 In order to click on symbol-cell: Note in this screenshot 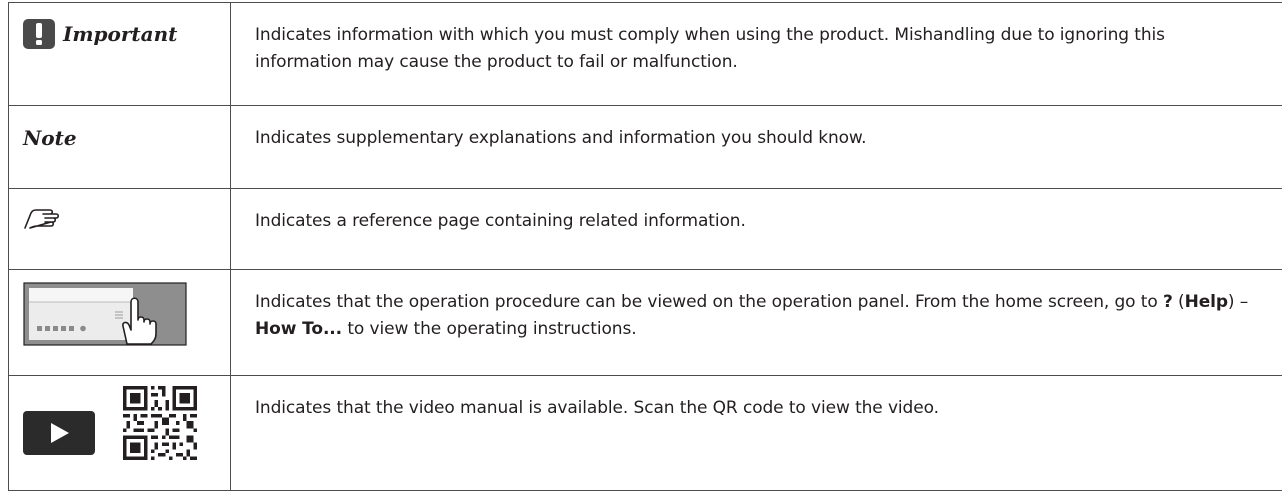, I will do `click(120, 147)`.